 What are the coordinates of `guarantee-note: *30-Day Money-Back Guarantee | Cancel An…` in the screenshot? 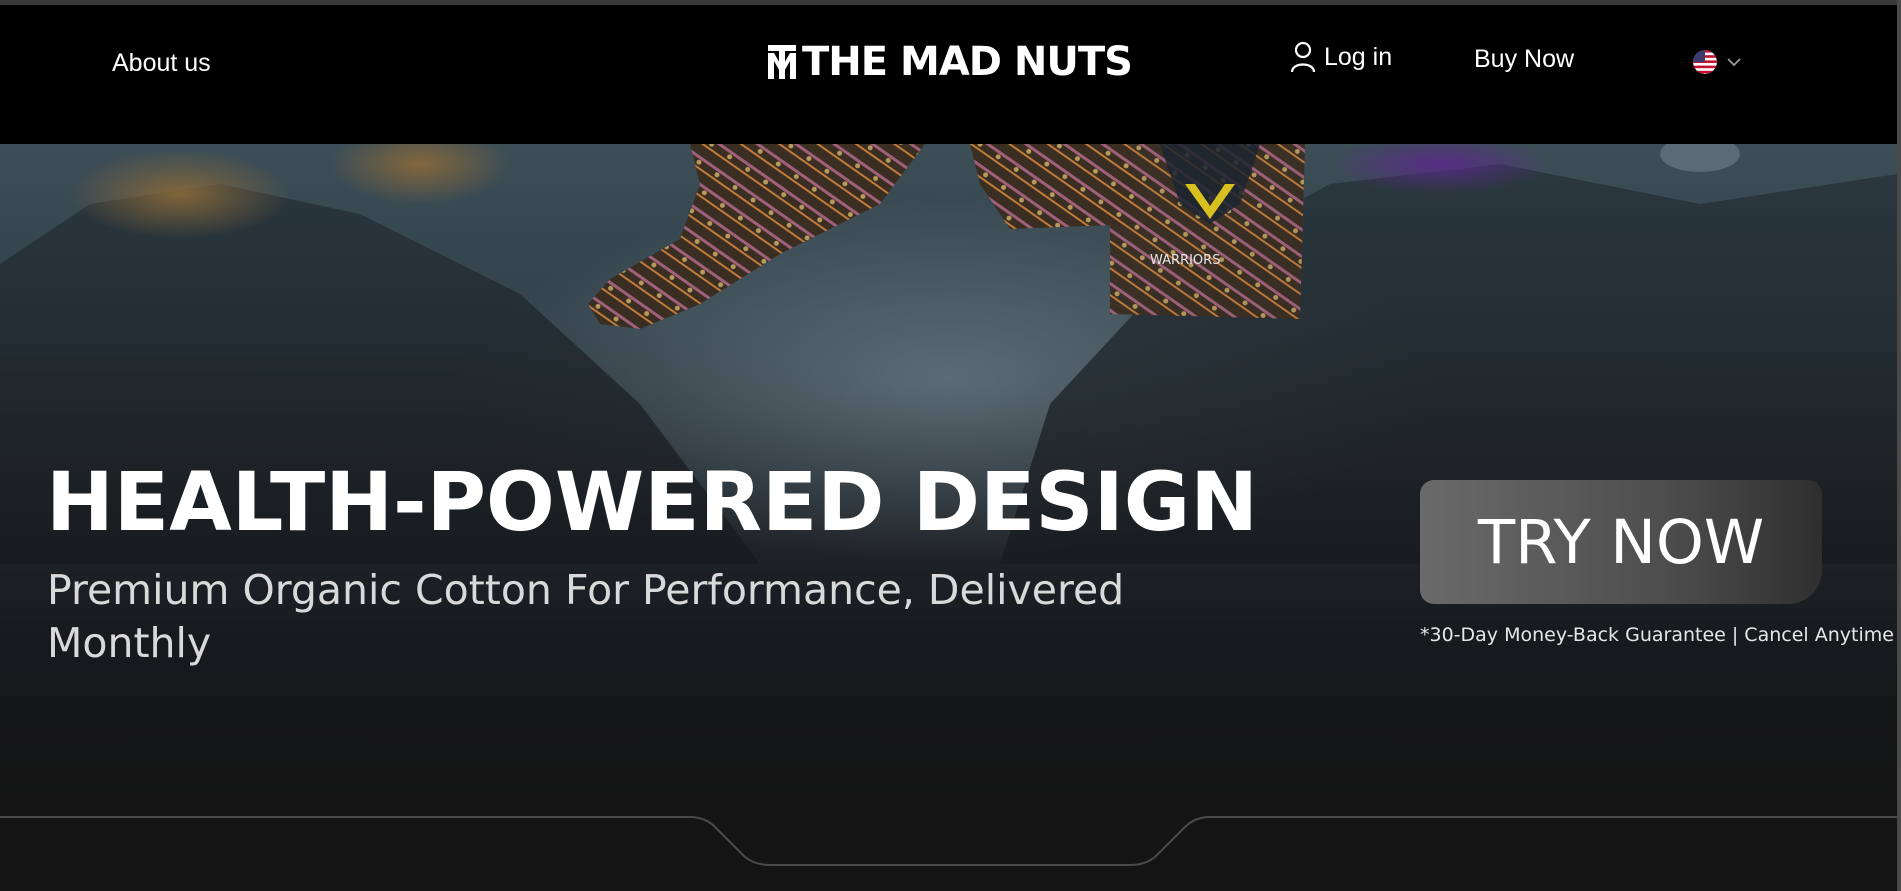 It's located at (1657, 635).